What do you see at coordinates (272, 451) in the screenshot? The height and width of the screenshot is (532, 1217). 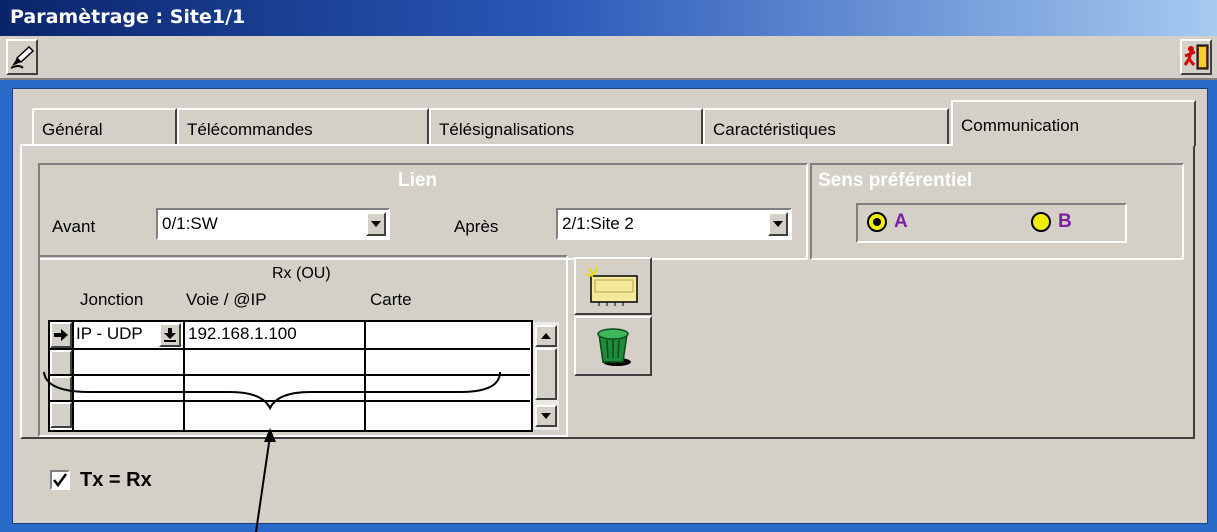 I see `annotation-brace-arrow` at bounding box center [272, 451].